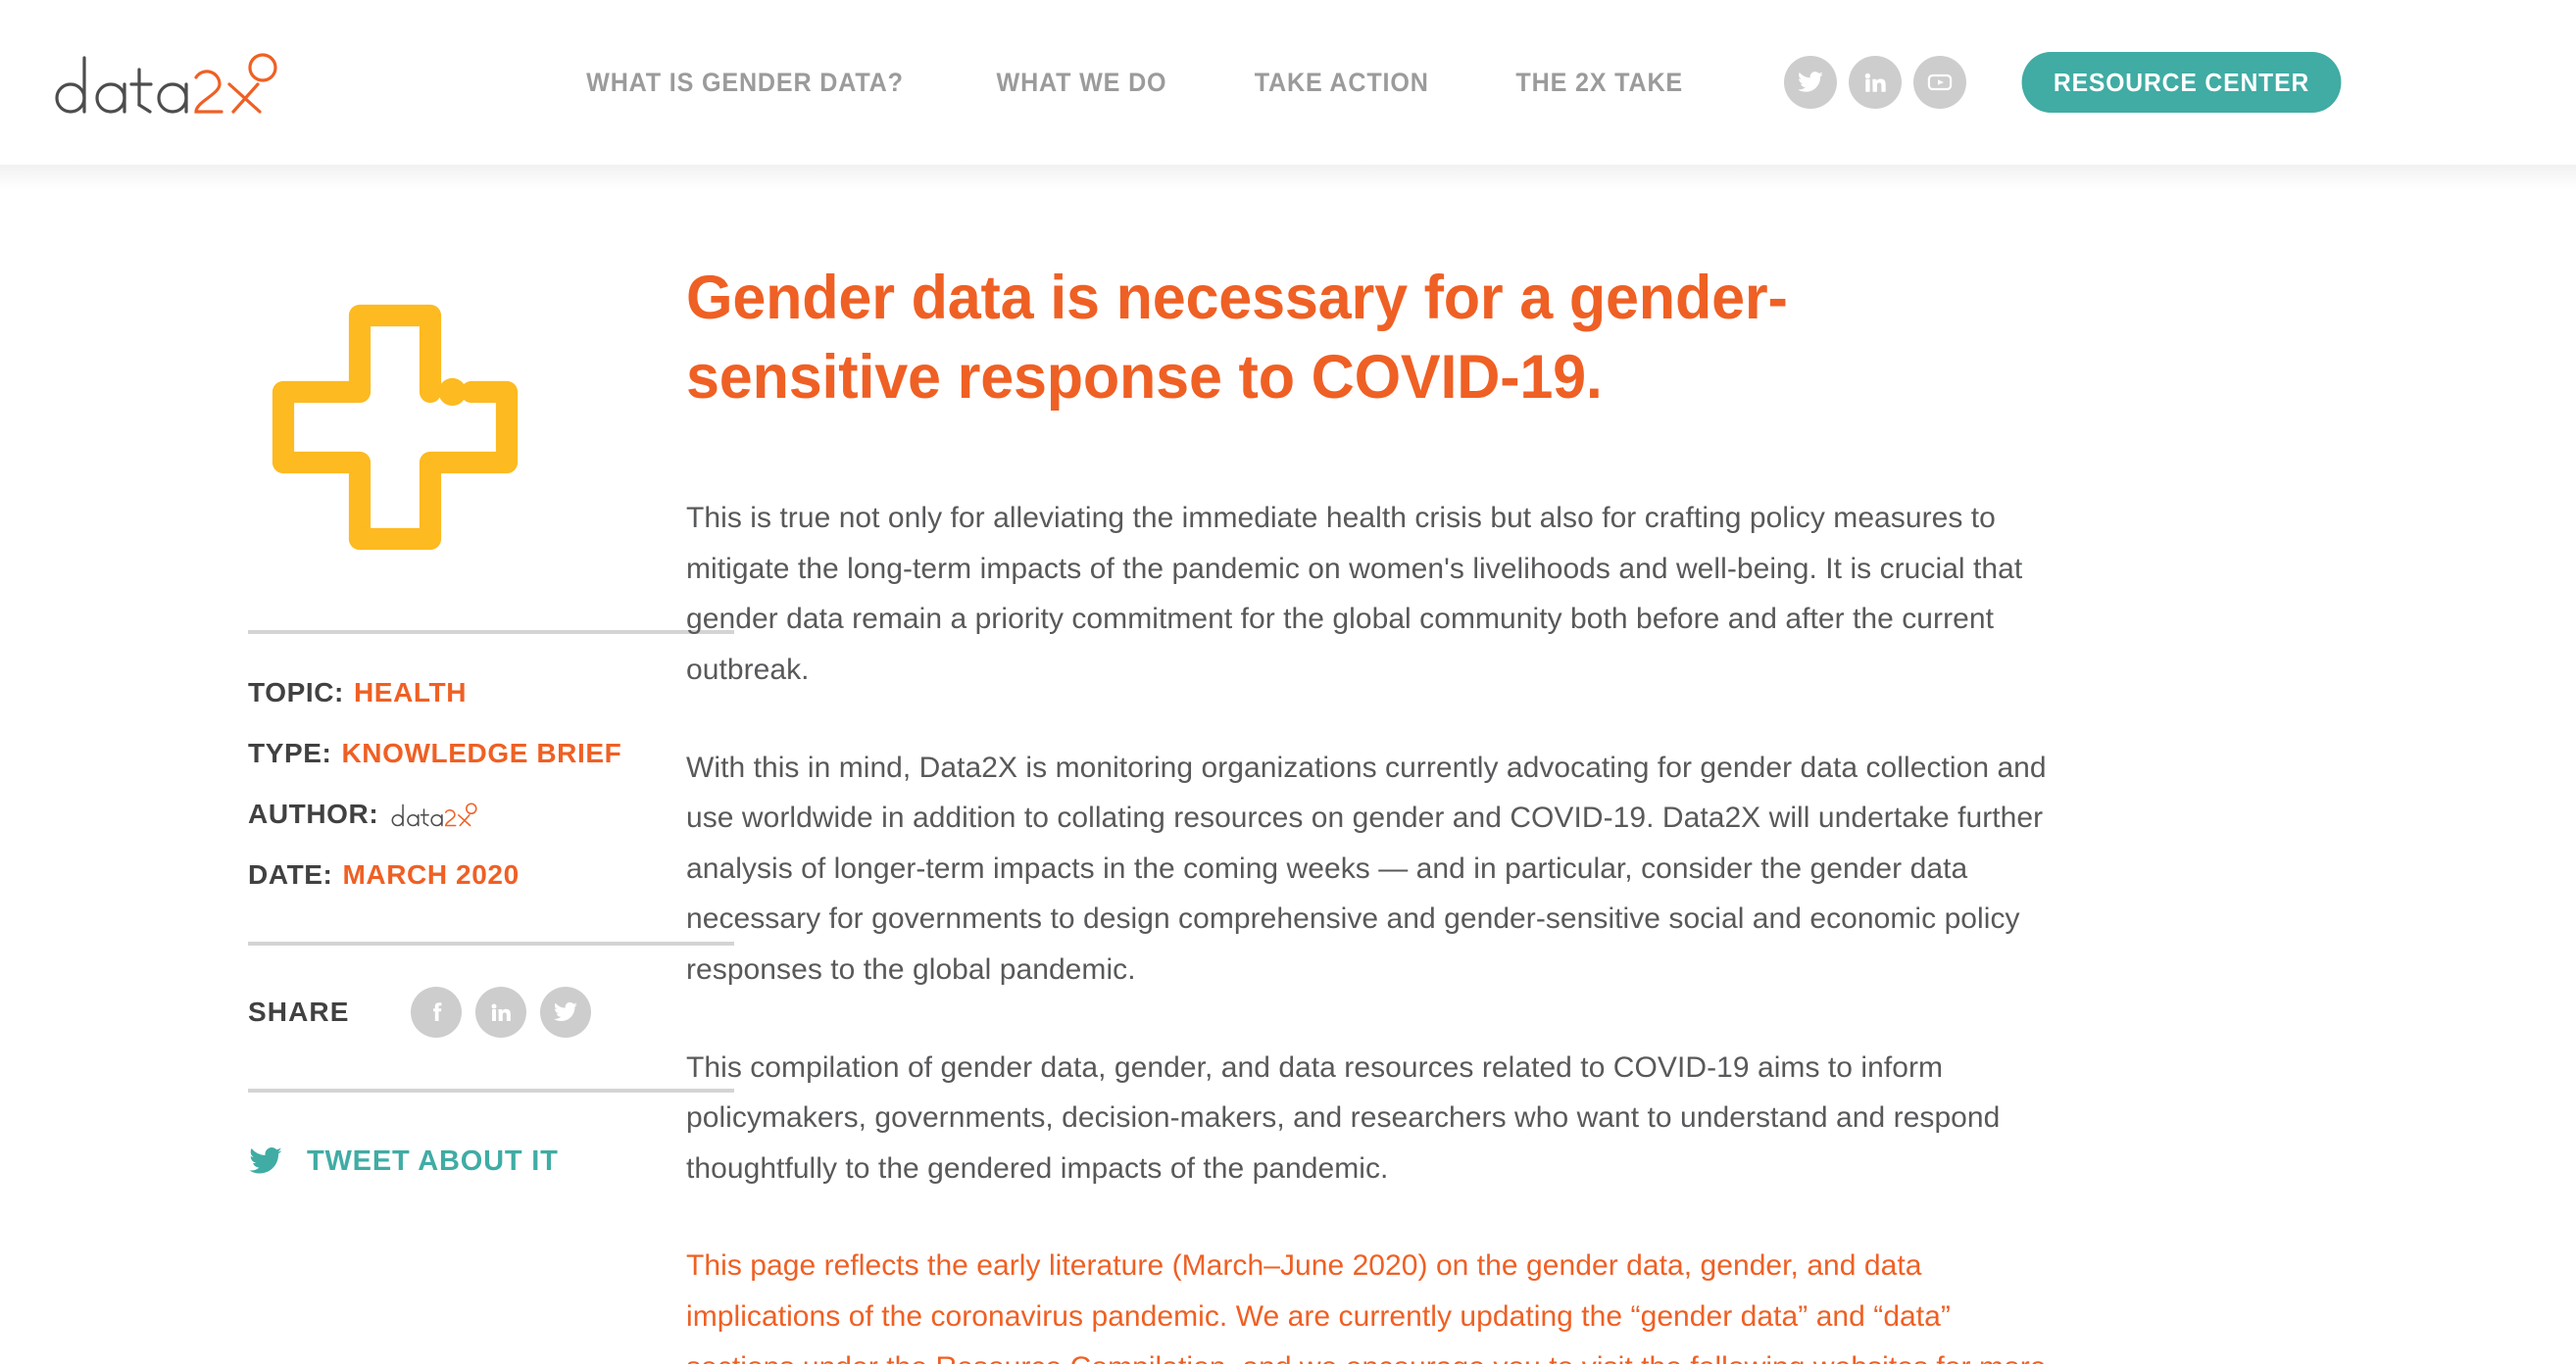 This screenshot has width=2576, height=1364. Describe the element at coordinates (433, 1161) in the screenshot. I see `tweet-about-it-label: TWEET ABOUT IT` at that location.